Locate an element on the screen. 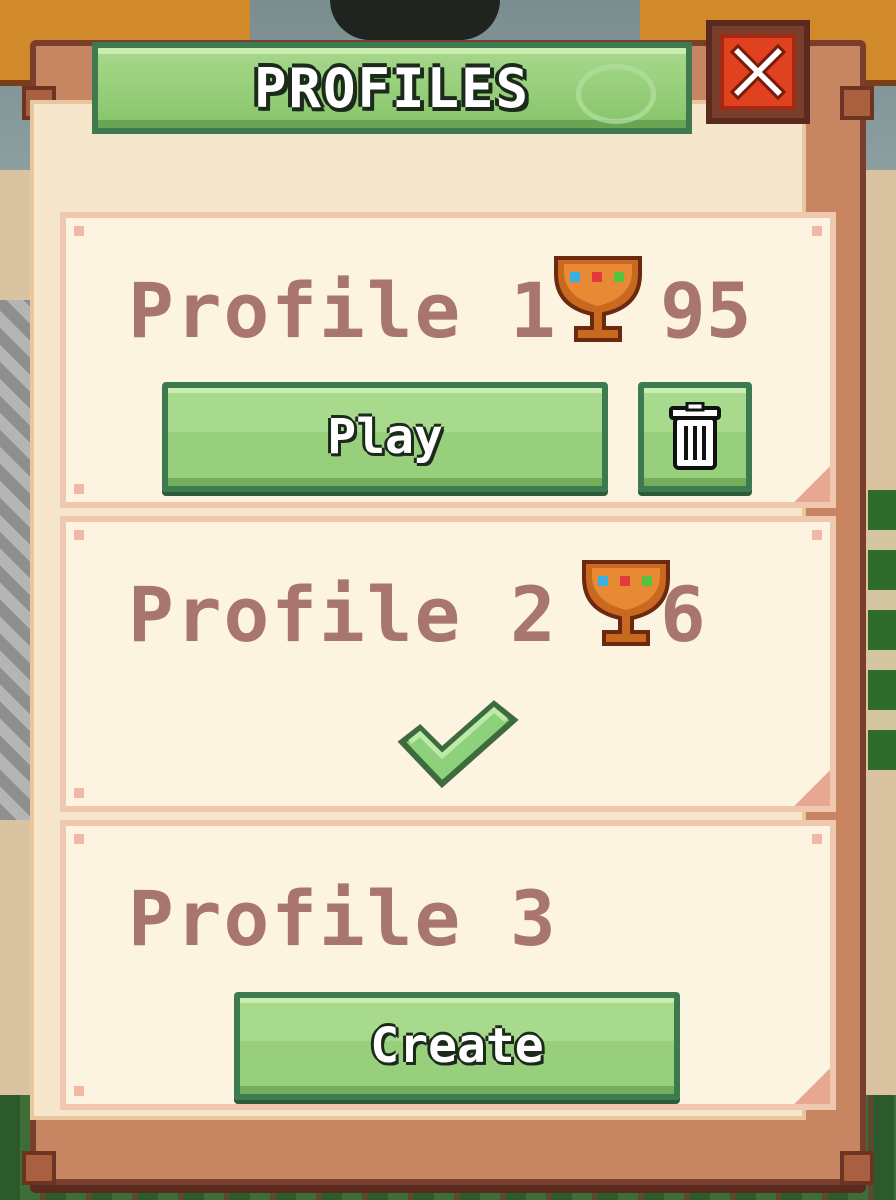  checkmark-icon is located at coordinates (458, 744).